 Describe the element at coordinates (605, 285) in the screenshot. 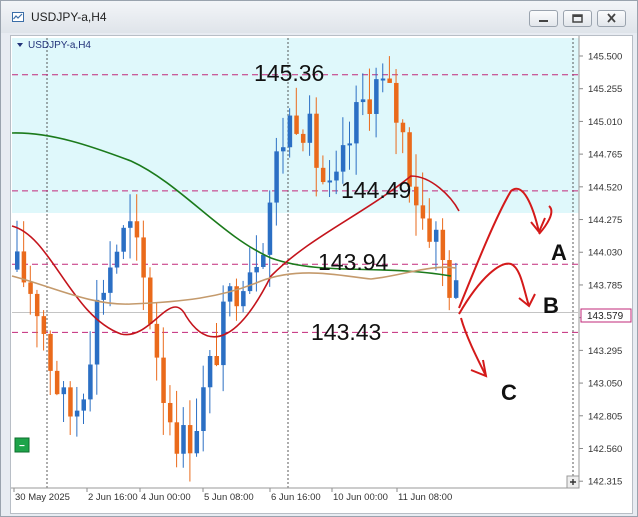

I see `price-tick-label: 143.785` at that location.